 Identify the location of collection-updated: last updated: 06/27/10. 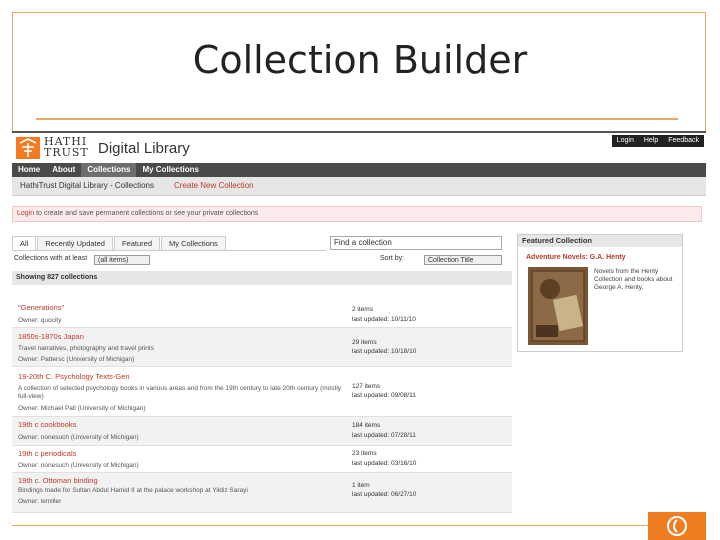
(384, 494).